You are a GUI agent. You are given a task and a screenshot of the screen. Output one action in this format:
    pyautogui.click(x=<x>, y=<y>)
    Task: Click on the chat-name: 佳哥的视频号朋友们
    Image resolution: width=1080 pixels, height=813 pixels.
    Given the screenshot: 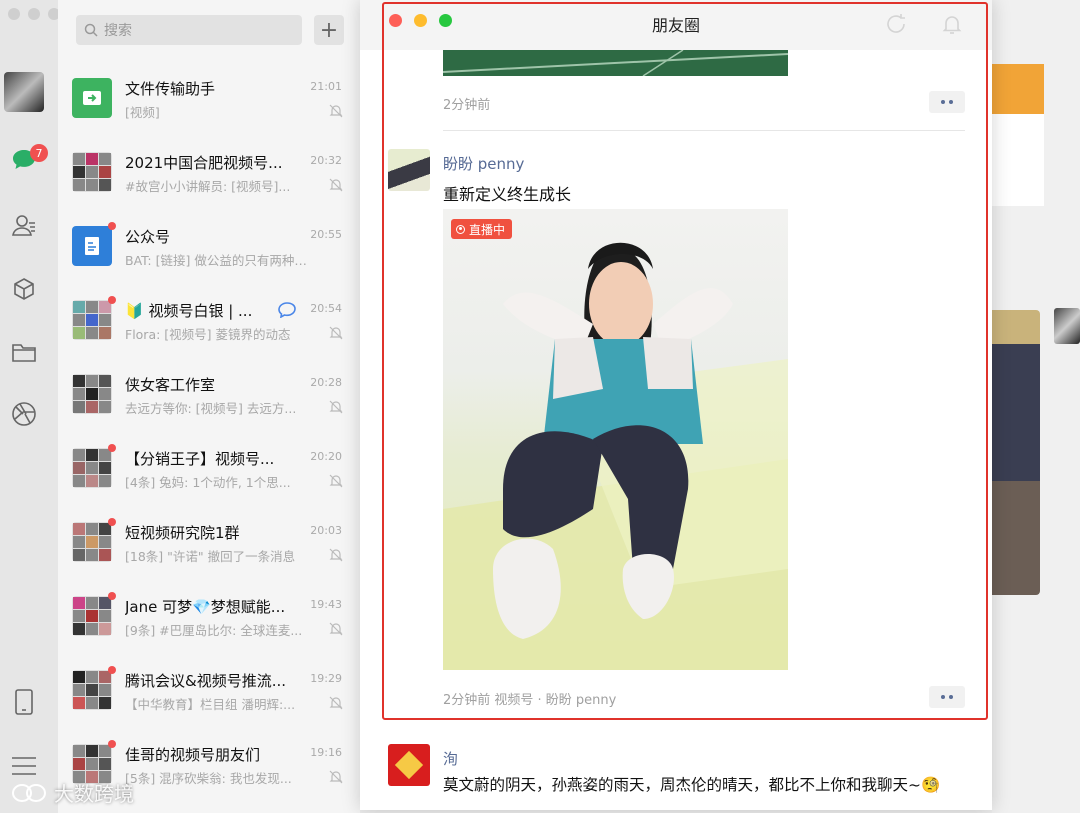 What is the action you would take?
    pyautogui.click(x=193, y=755)
    